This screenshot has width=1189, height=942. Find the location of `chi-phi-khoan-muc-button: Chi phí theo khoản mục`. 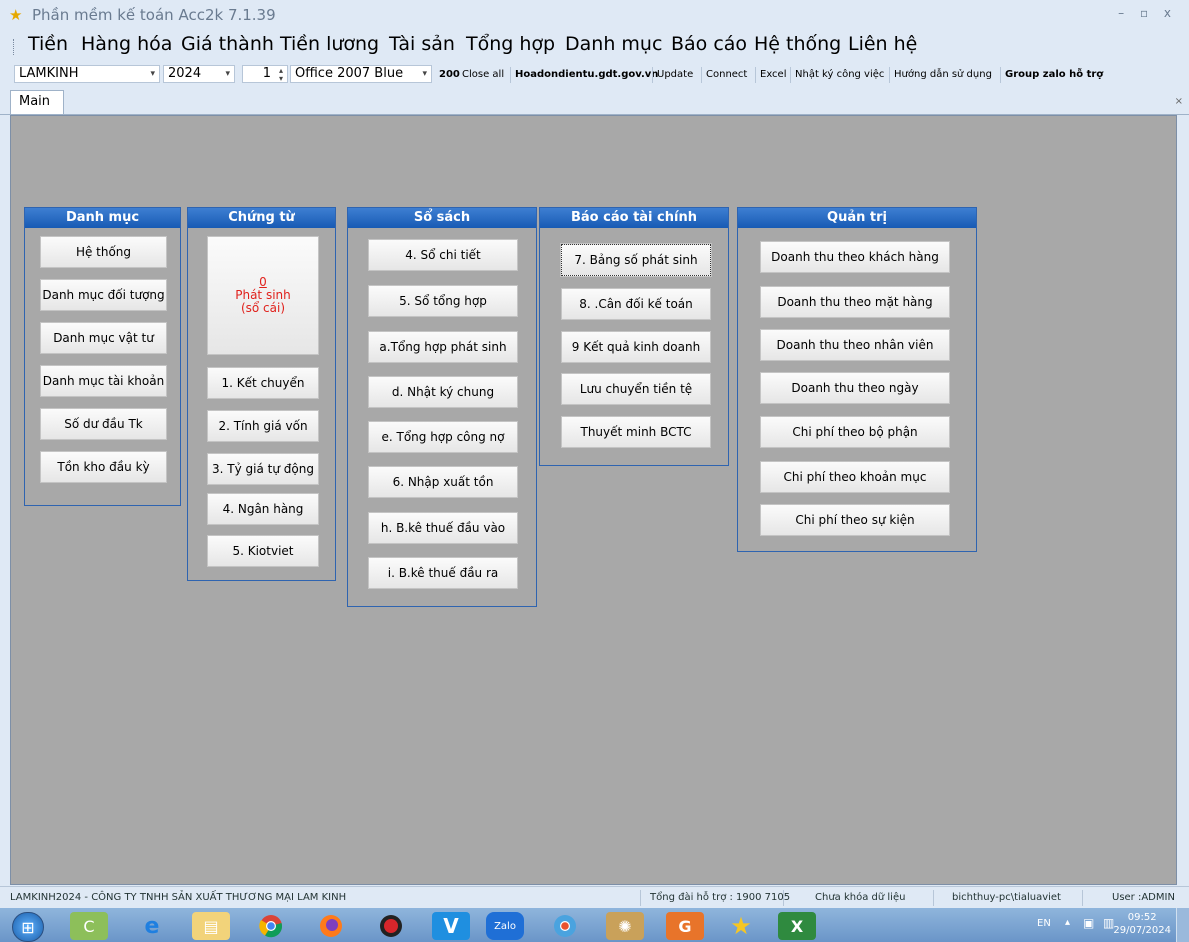

chi-phi-khoan-muc-button: Chi phí theo khoản mục is located at coordinates (855, 477).